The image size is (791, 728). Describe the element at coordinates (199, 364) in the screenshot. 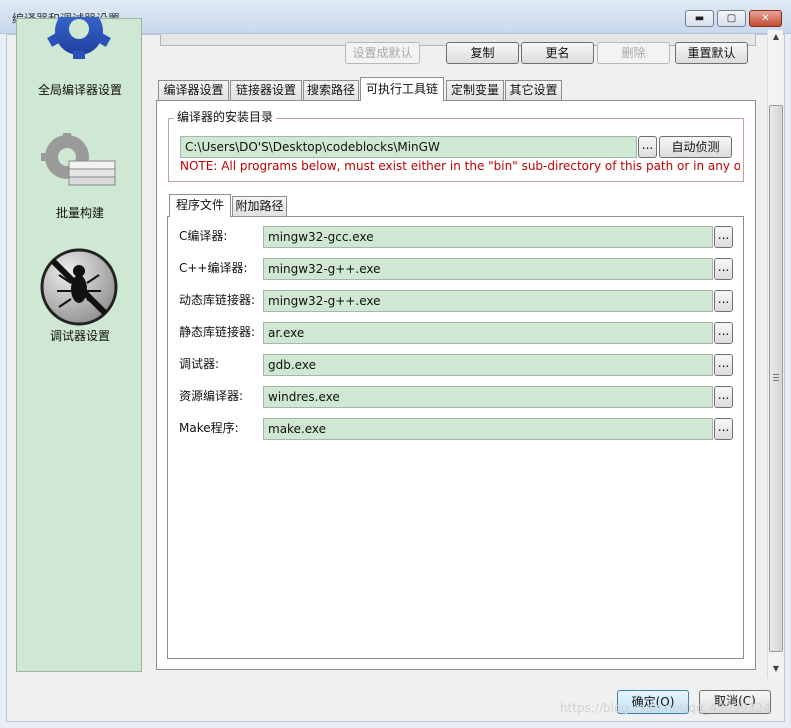

I see `debugger-label: 调试器:` at that location.